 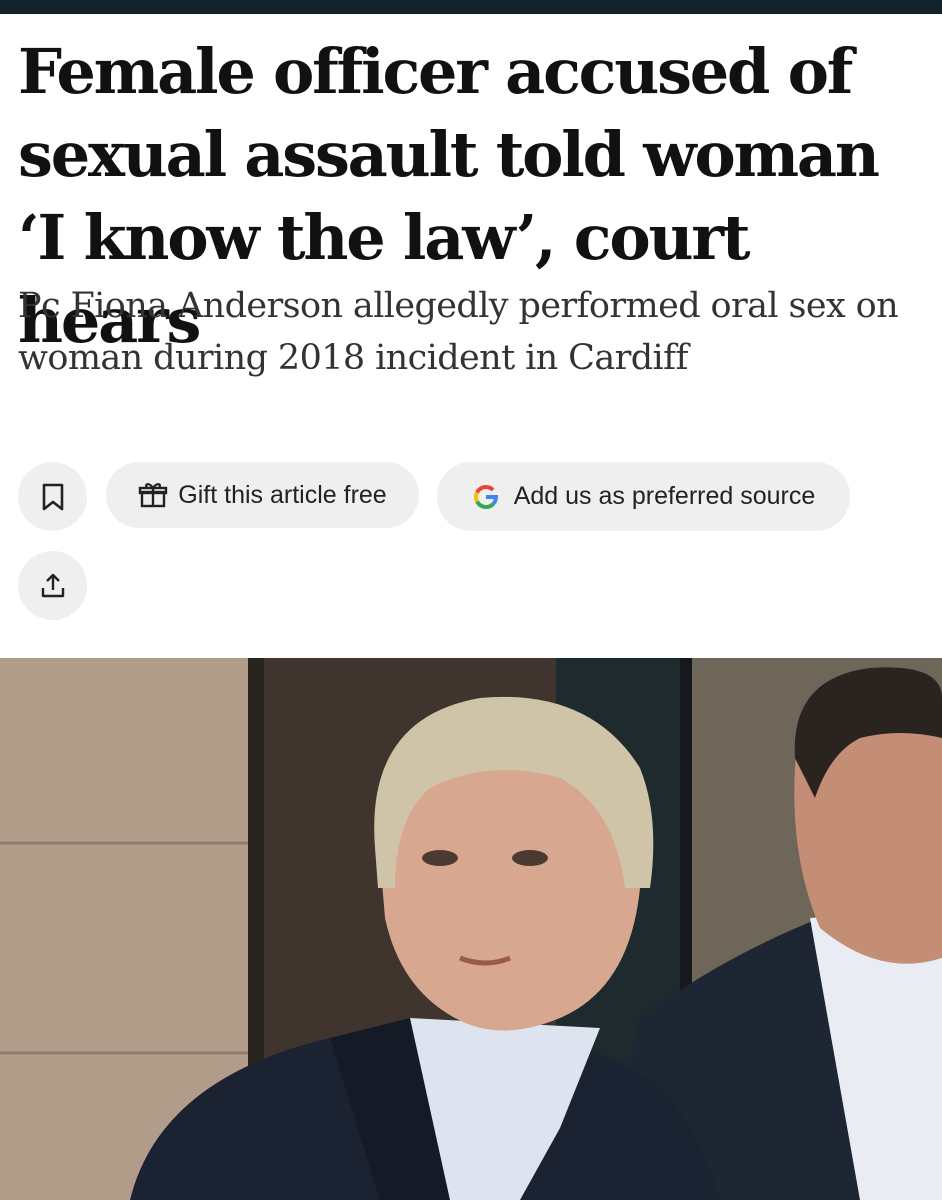 I want to click on gift-article-button: Gift this article free, so click(x=262, y=495).